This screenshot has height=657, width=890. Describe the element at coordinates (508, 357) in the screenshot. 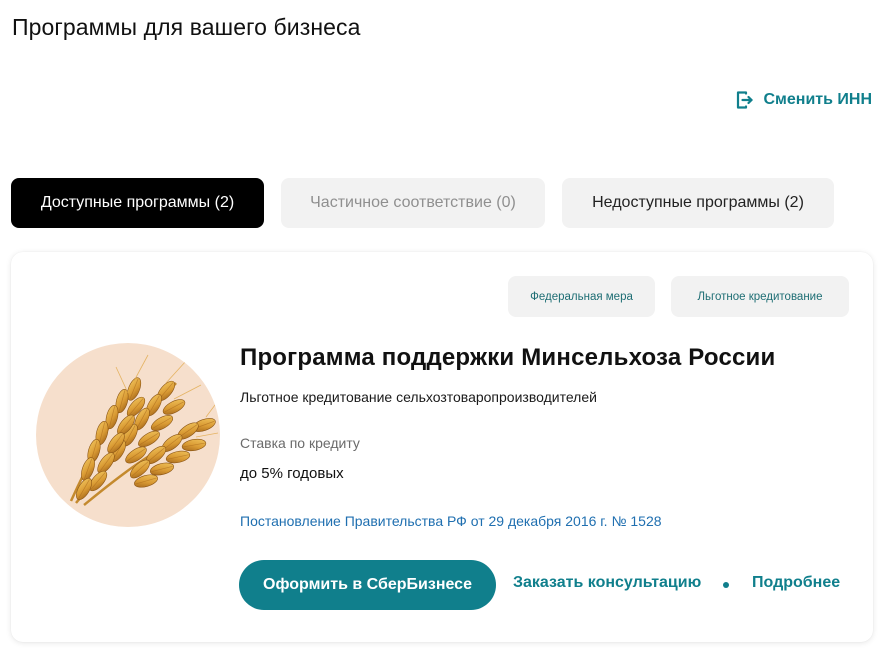

I see `program-title: Программа поддержки Минсельхоза России` at that location.